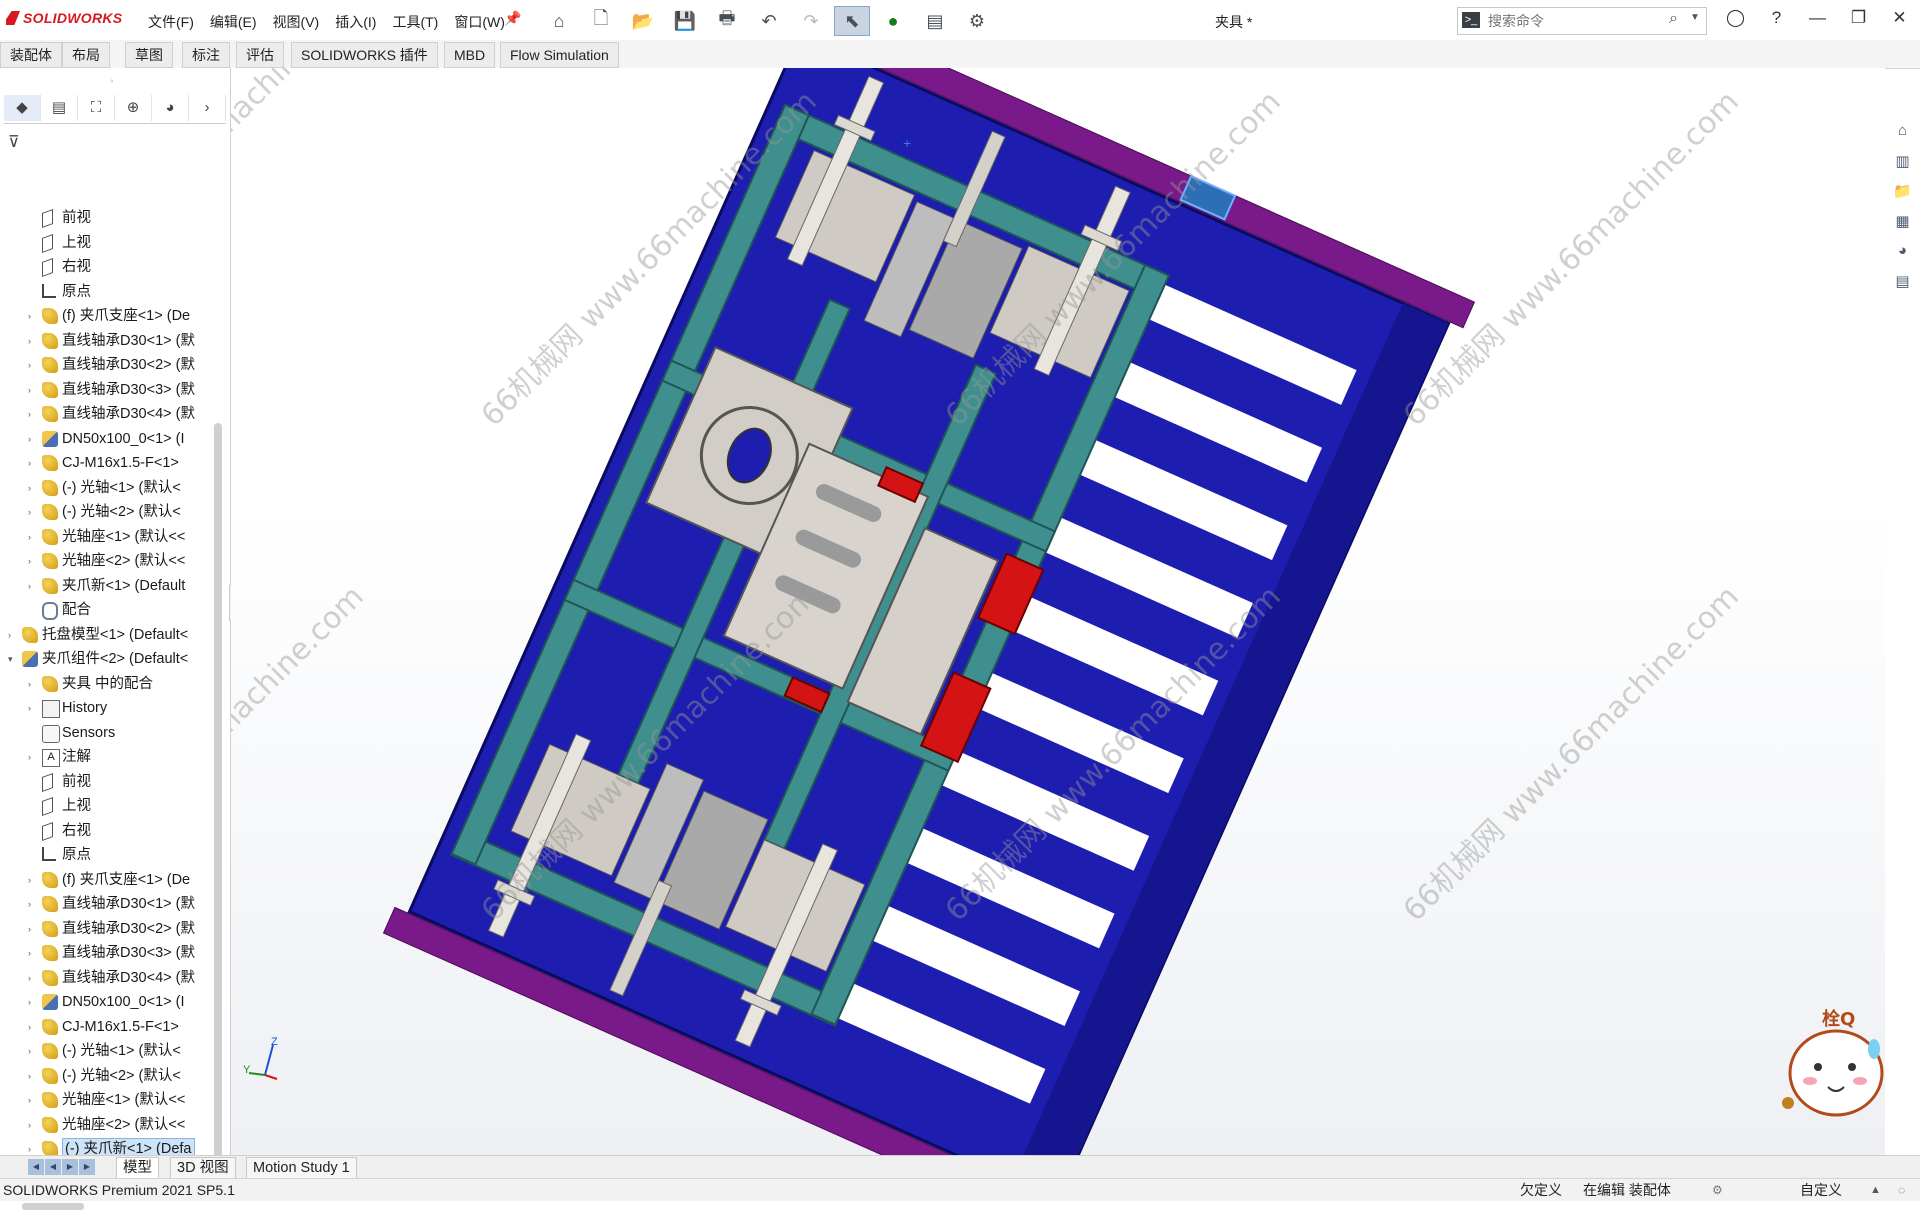 Image resolution: width=1920 pixels, height=1210 pixels. What do you see at coordinates (1903, 134) in the screenshot?
I see `solidworks-resources-icon: ⌂` at bounding box center [1903, 134].